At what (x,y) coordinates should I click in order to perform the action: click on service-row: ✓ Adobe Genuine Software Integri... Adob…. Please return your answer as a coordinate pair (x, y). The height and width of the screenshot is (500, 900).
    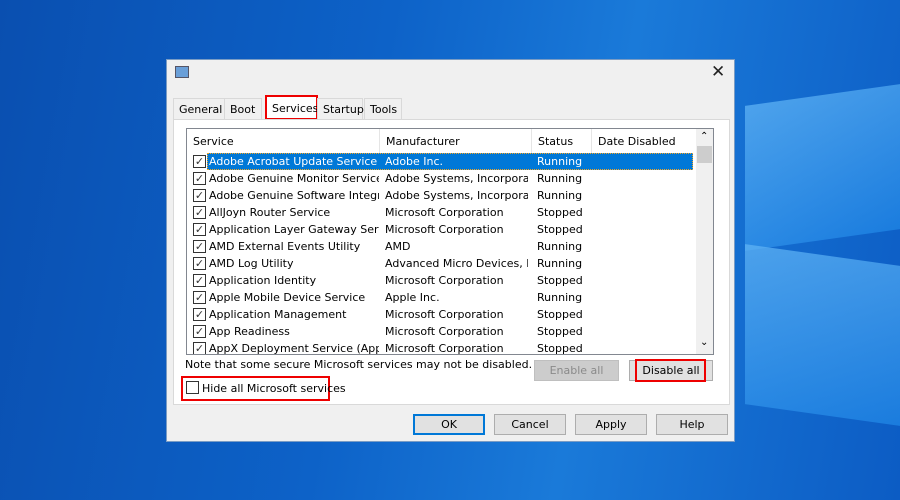
    Looking at the image, I should click on (441, 195).